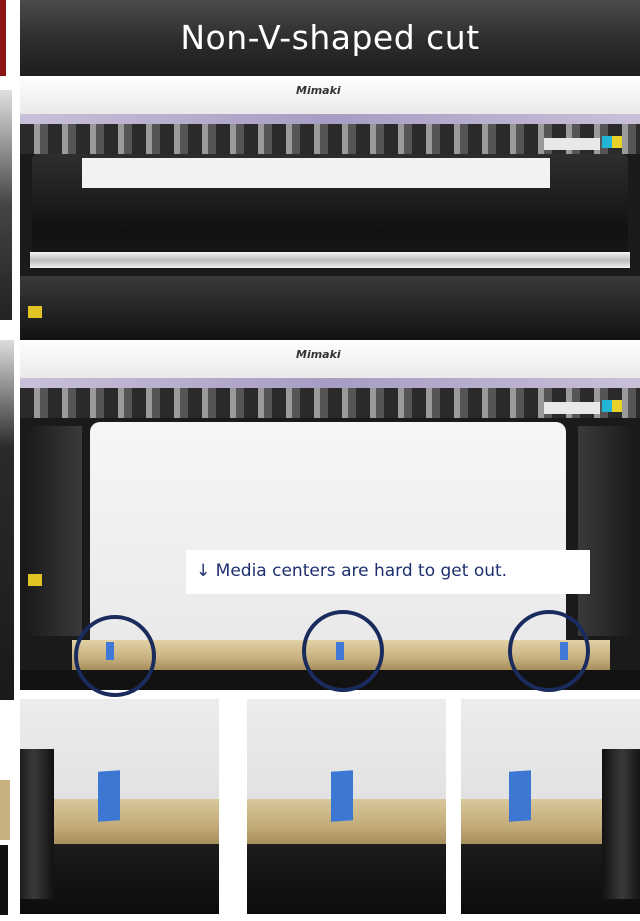 The image size is (640, 921). I want to click on adjacent-title-edge, so click(3, 38).